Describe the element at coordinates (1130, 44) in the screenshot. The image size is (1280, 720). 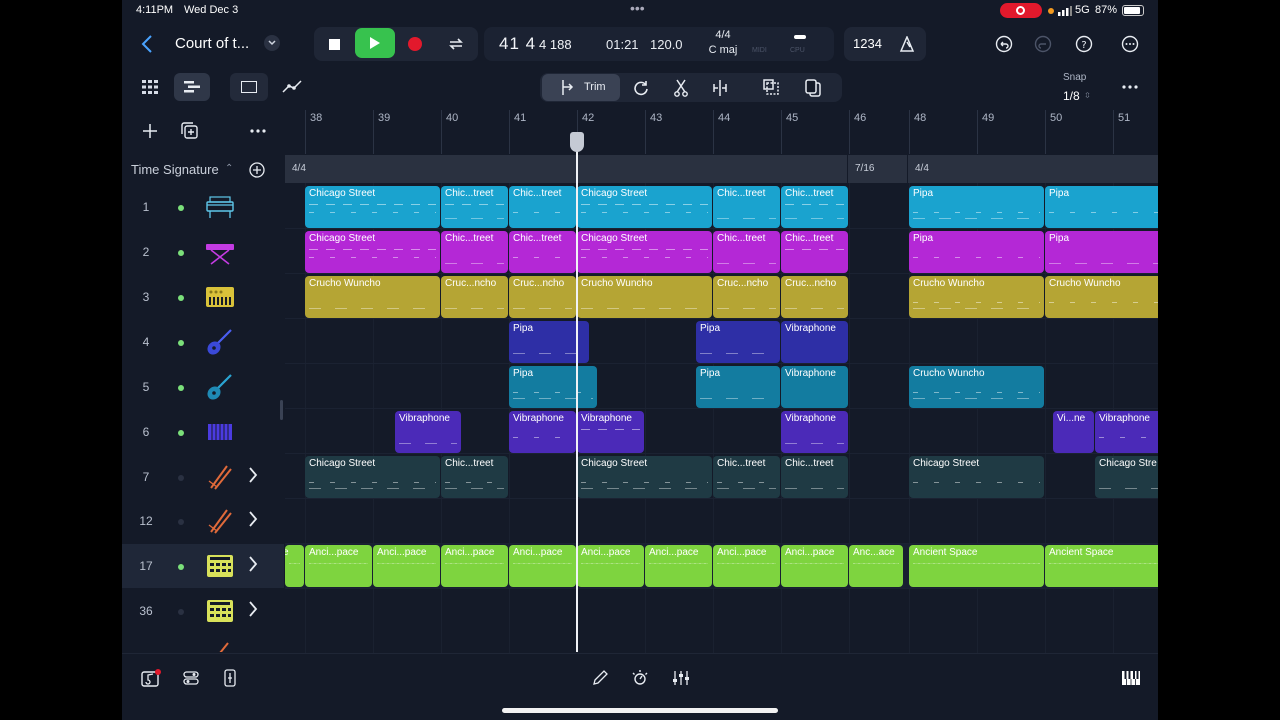
I see `more-options-icon` at that location.